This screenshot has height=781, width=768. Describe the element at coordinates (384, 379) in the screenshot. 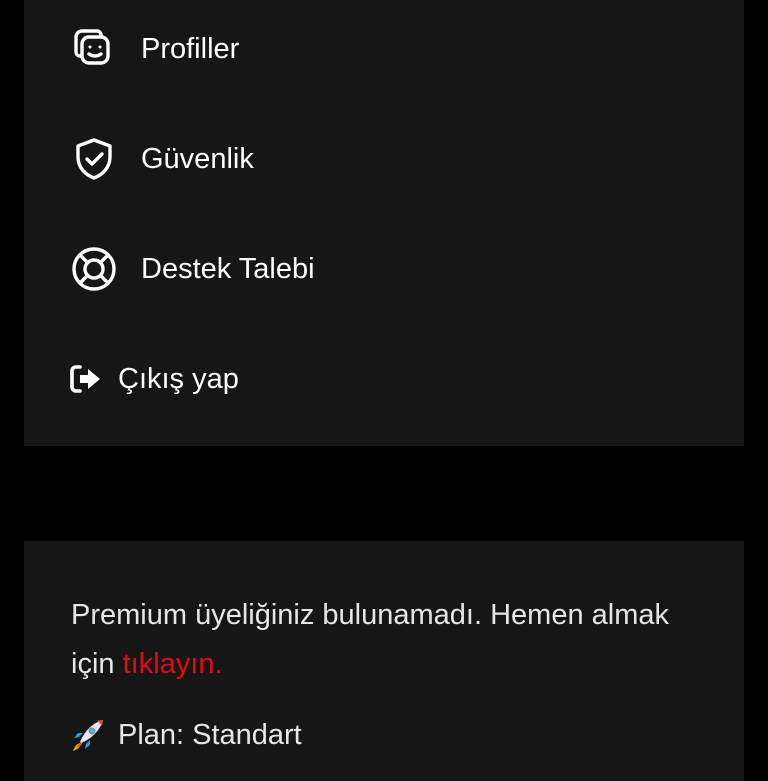

I see `menu-item-logout: Çıkış yap` at that location.